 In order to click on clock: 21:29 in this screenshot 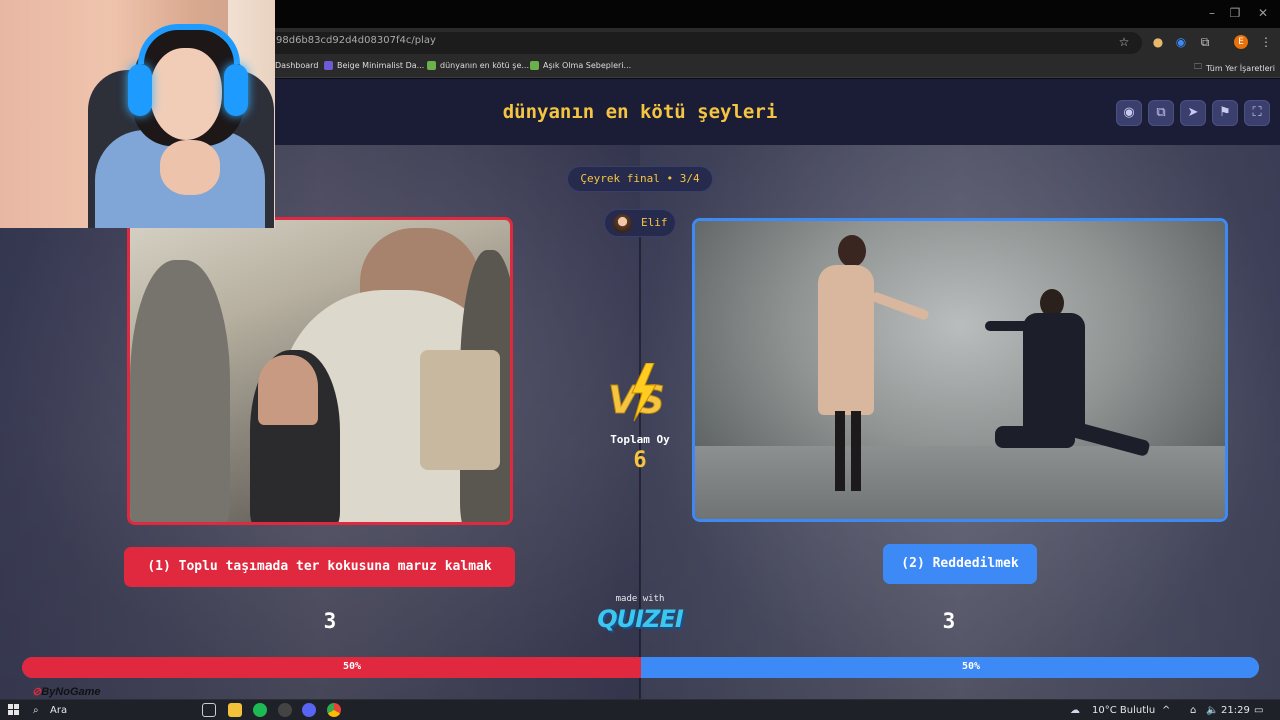, I will do `click(1235, 710)`.